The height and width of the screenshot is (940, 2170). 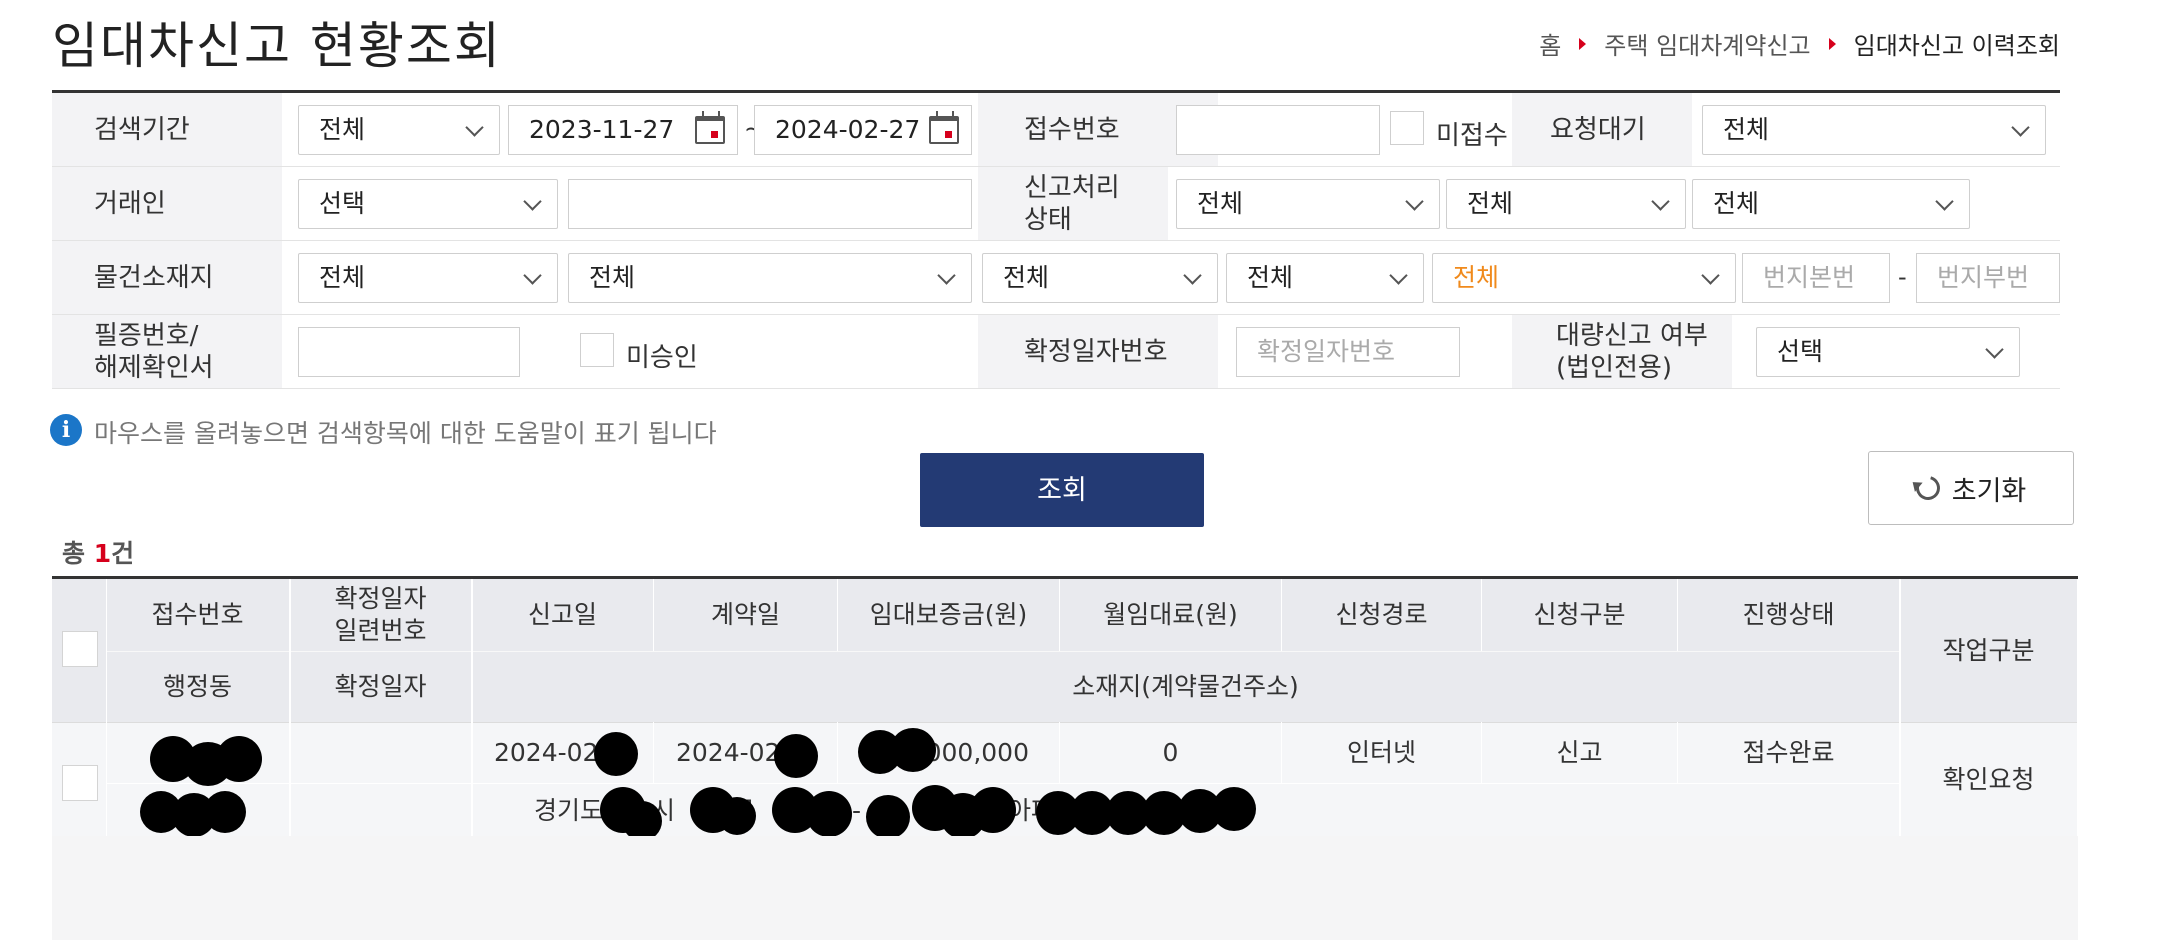 What do you see at coordinates (381, 615) in the screenshot?
I see `header-confirm-serial: 확정일자 일련번호` at bounding box center [381, 615].